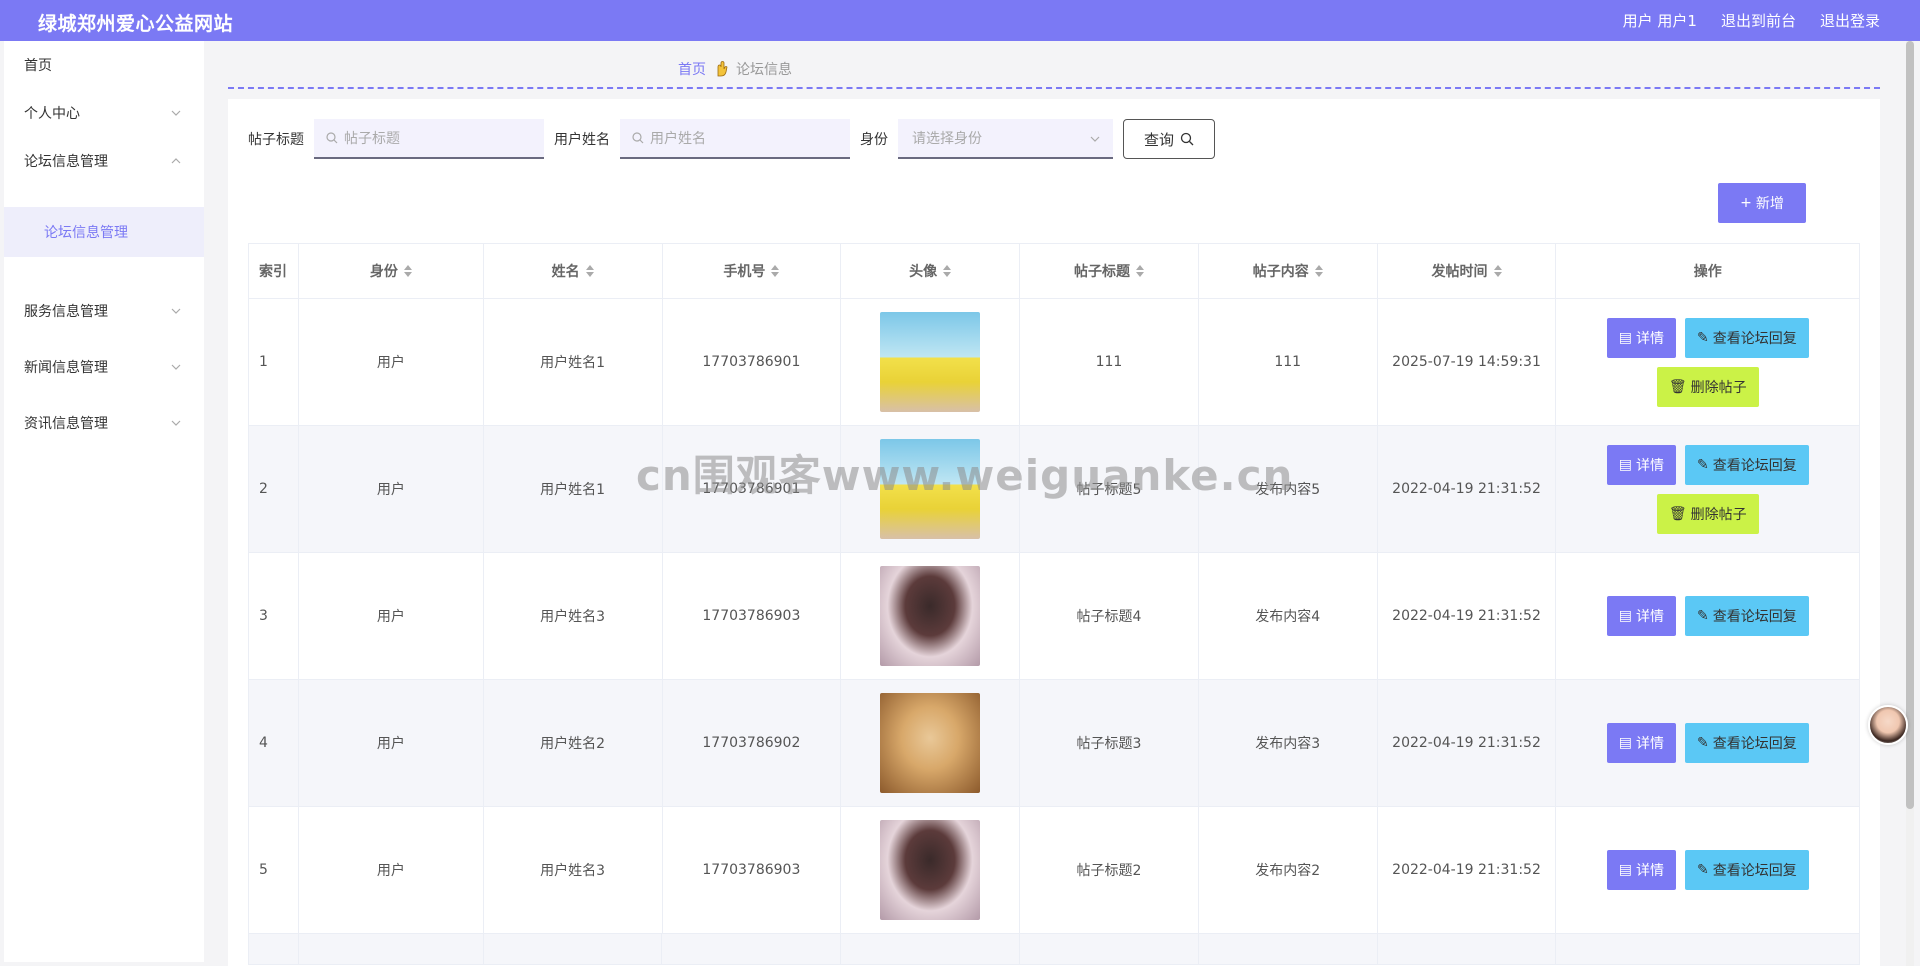 This screenshot has height=966, width=1920. I want to click on cell-post-content: 发布内容5, so click(1288, 489).